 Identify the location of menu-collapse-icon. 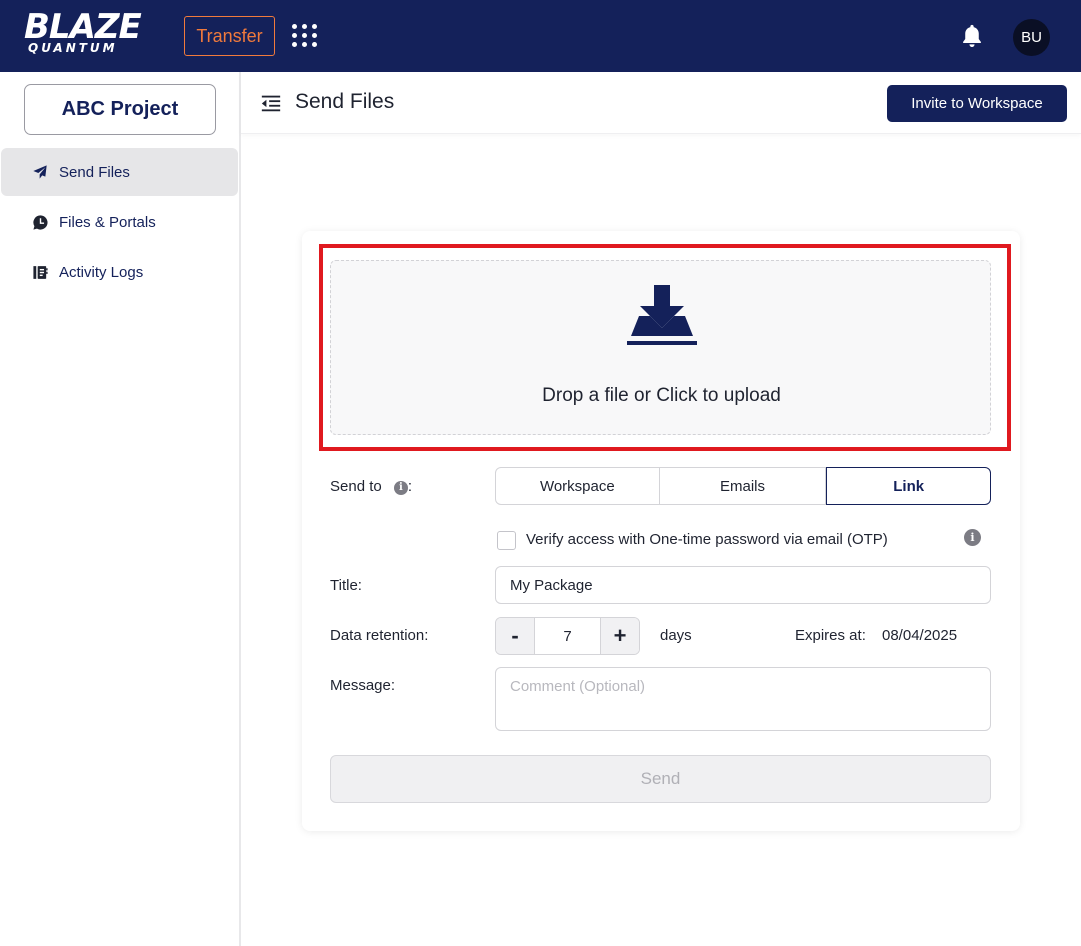
(271, 103).